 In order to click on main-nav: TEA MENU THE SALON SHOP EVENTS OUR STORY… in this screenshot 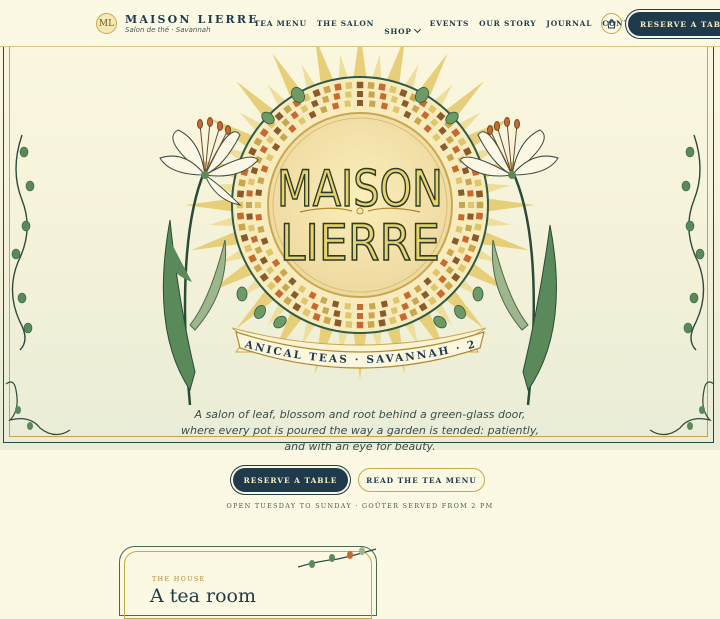, I will do `click(451, 28)`.